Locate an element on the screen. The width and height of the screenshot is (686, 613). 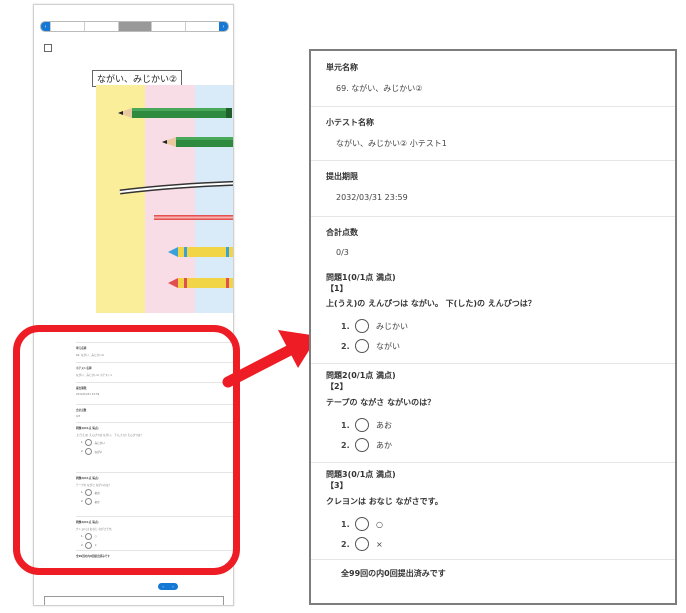
submission-count-note: 全99回の内0回提出済みです is located at coordinates (393, 573).